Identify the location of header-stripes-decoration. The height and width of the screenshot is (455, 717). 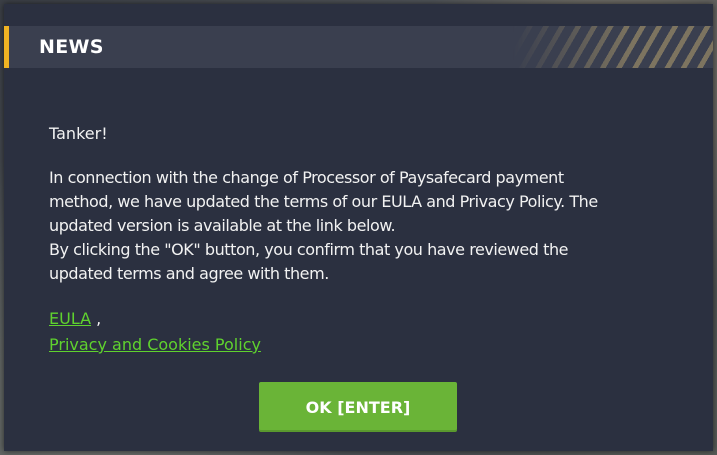
(613, 47).